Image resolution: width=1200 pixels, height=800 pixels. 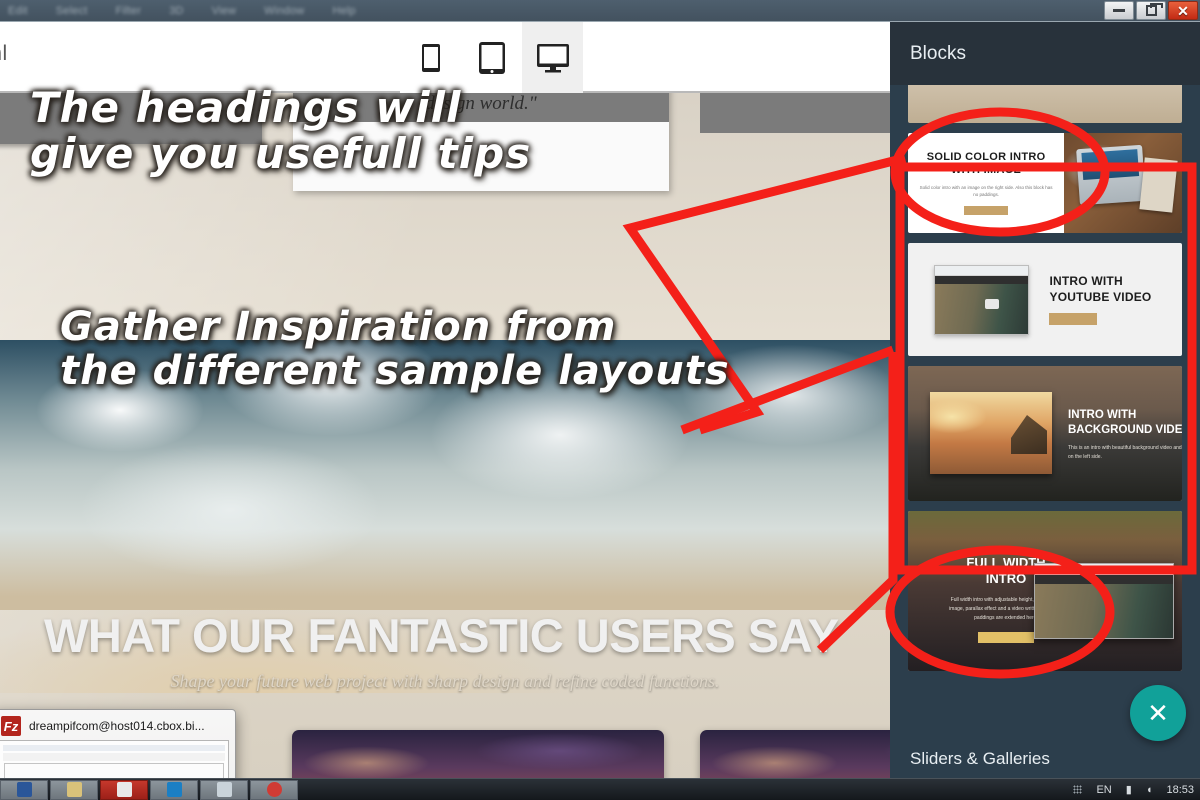 I want to click on system-tray: EN ▮ ◖ 18:53, so click(x=1133, y=789).